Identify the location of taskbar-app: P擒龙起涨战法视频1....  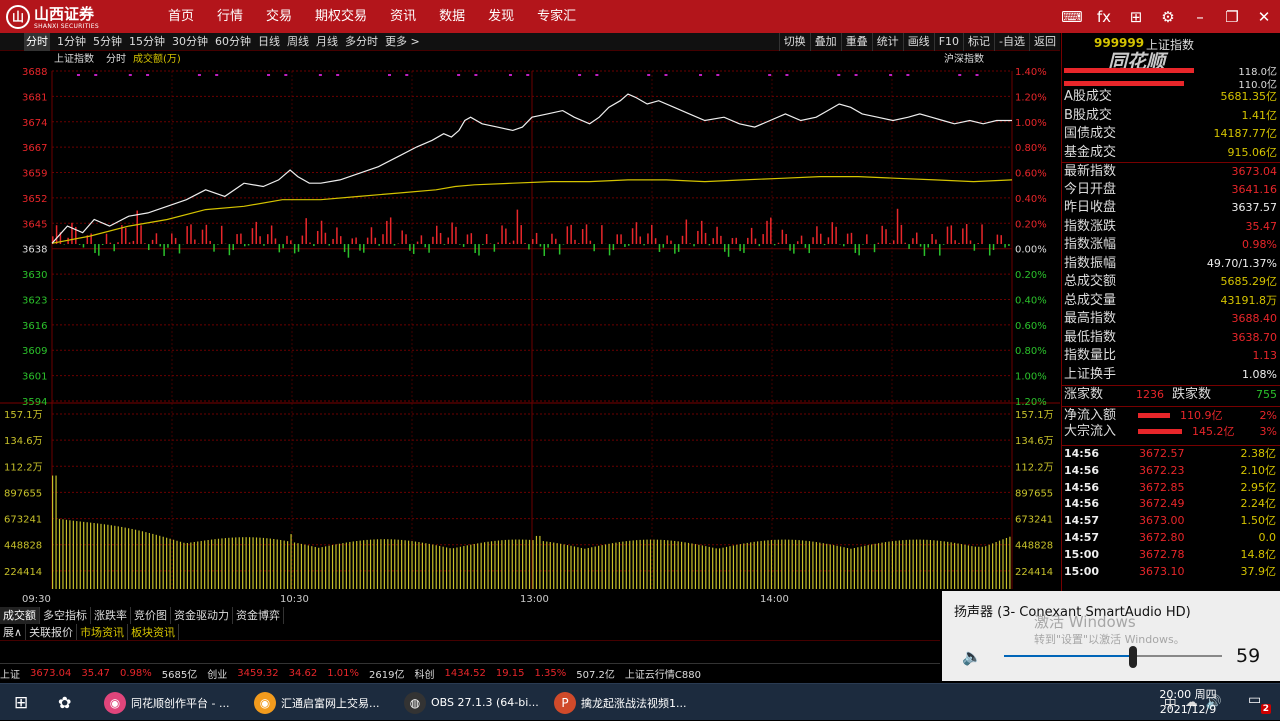
(627, 702).